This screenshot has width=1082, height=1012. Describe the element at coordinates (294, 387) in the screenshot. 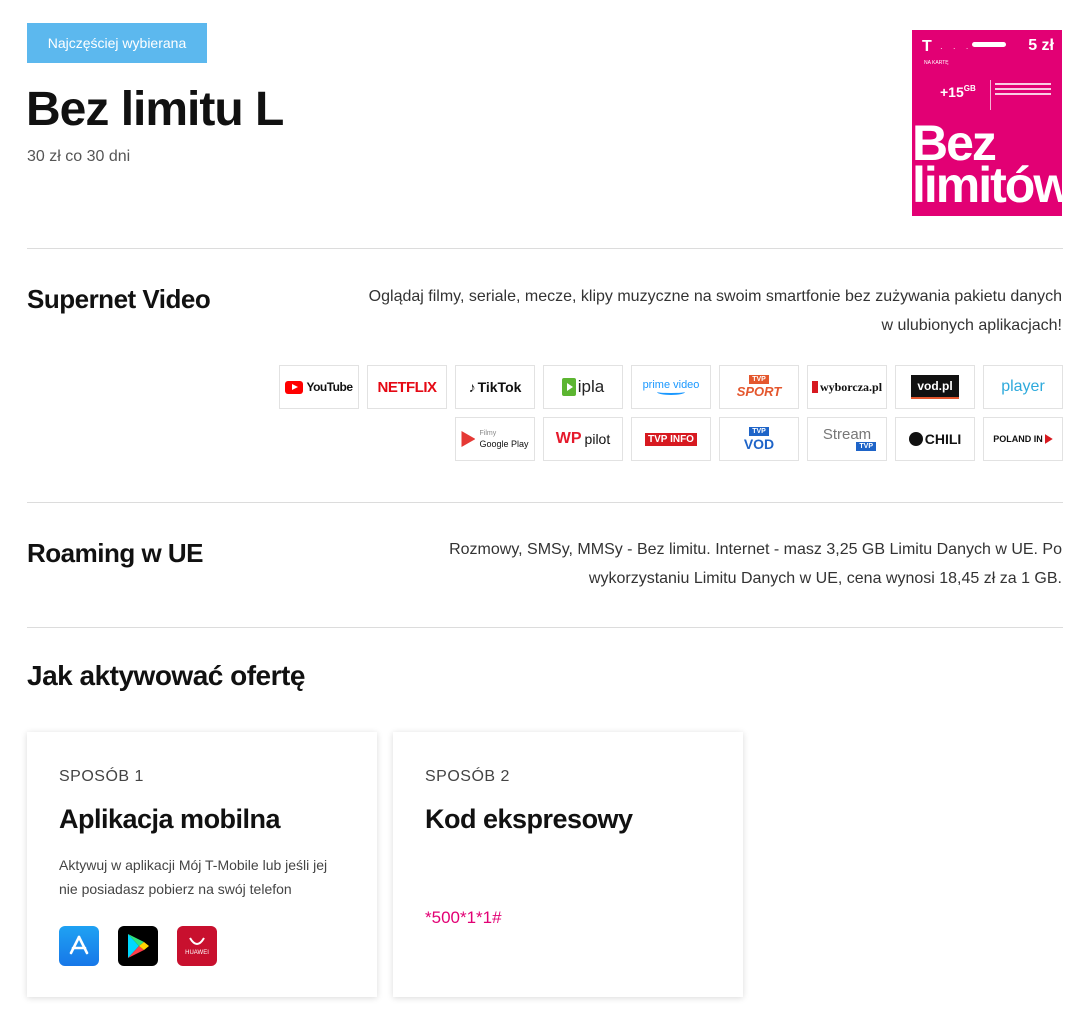

I see `youtube-play-icon` at that location.